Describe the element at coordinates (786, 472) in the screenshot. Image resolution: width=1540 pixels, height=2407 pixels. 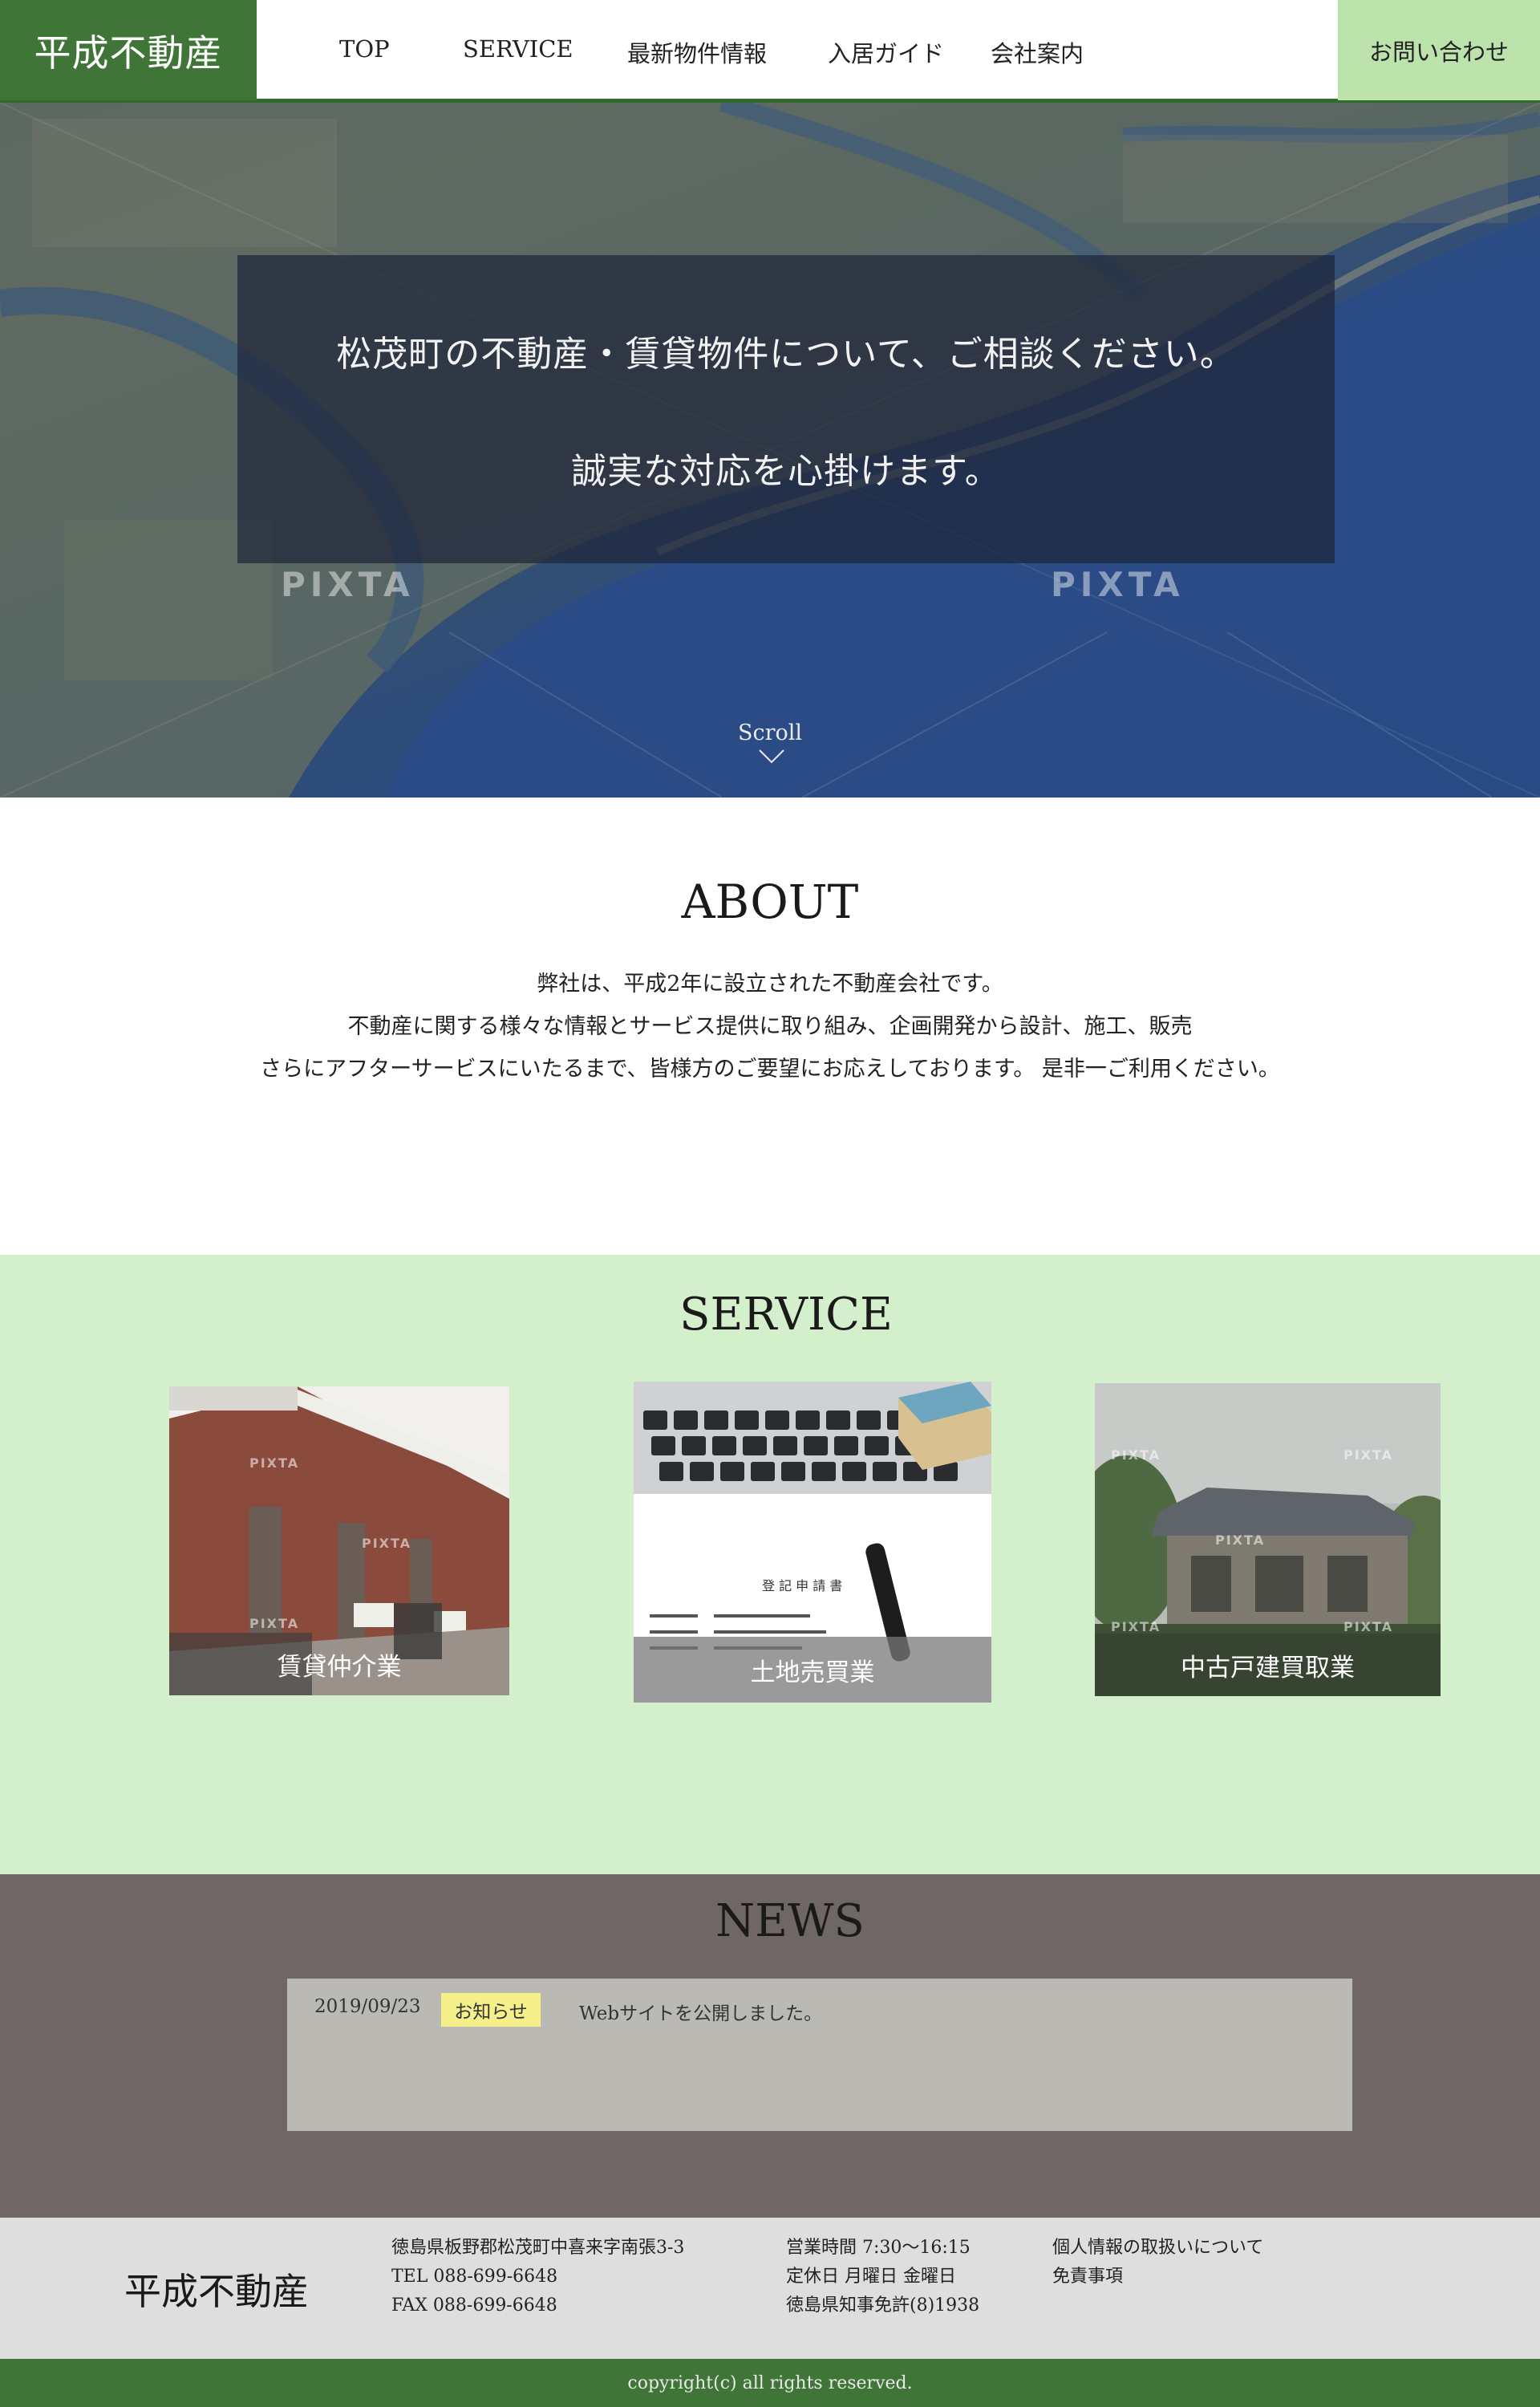
I see `hero-subheadline: 誠実な対応を心掛けます。` at that location.